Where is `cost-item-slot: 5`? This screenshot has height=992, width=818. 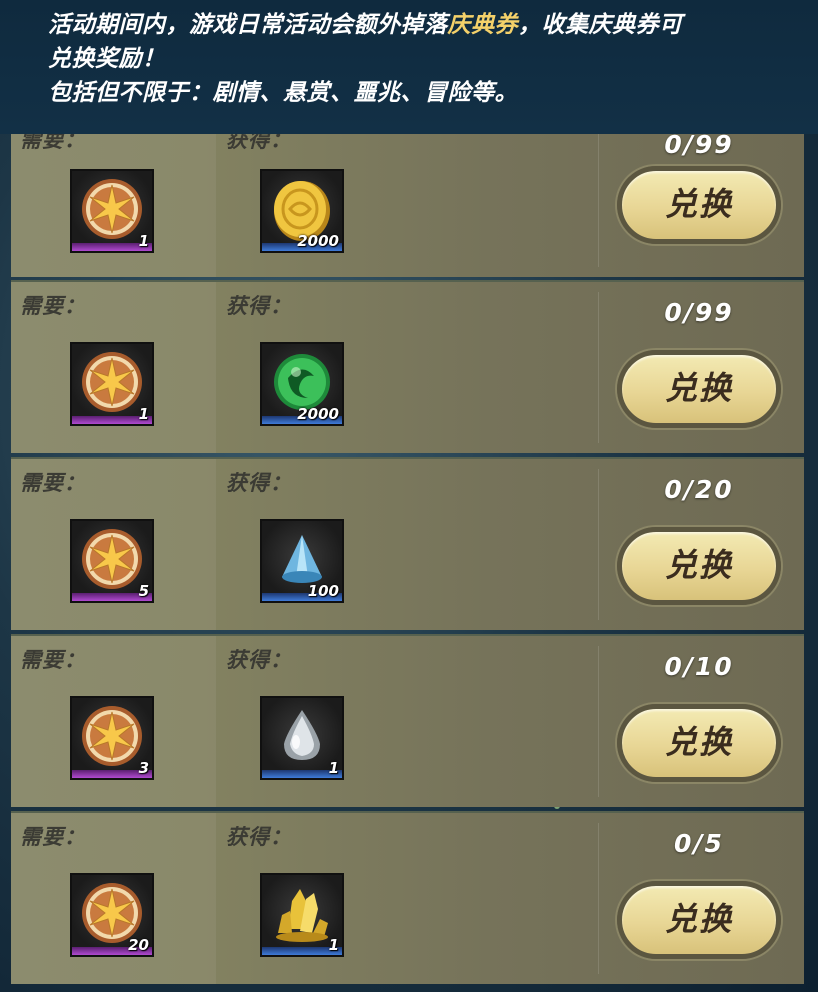
cost-item-slot: 5 is located at coordinates (112, 561).